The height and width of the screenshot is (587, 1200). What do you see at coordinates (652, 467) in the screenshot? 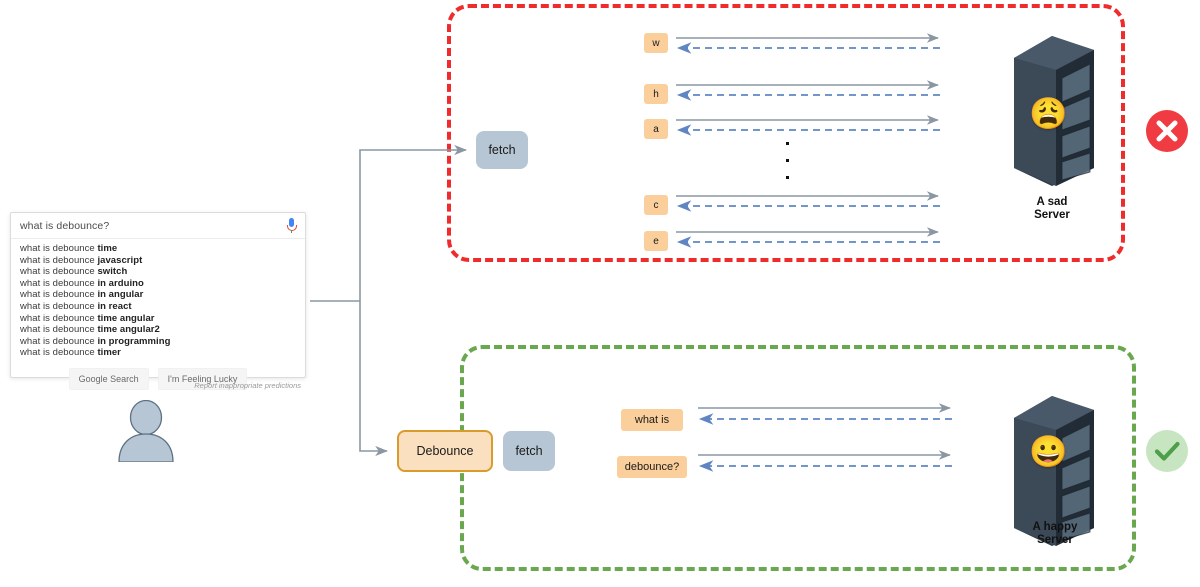
I see `request-chip: debounce?` at bounding box center [652, 467].